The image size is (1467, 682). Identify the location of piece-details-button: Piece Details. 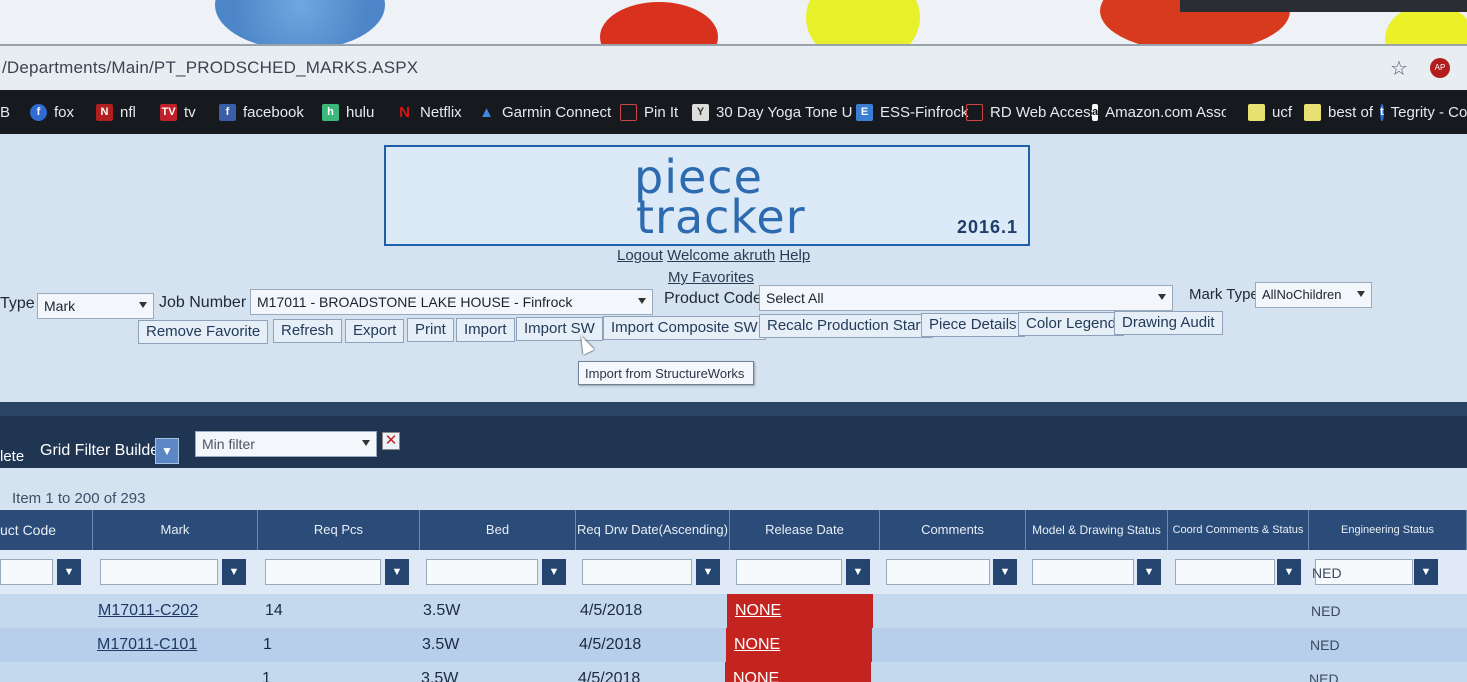
(973, 325).